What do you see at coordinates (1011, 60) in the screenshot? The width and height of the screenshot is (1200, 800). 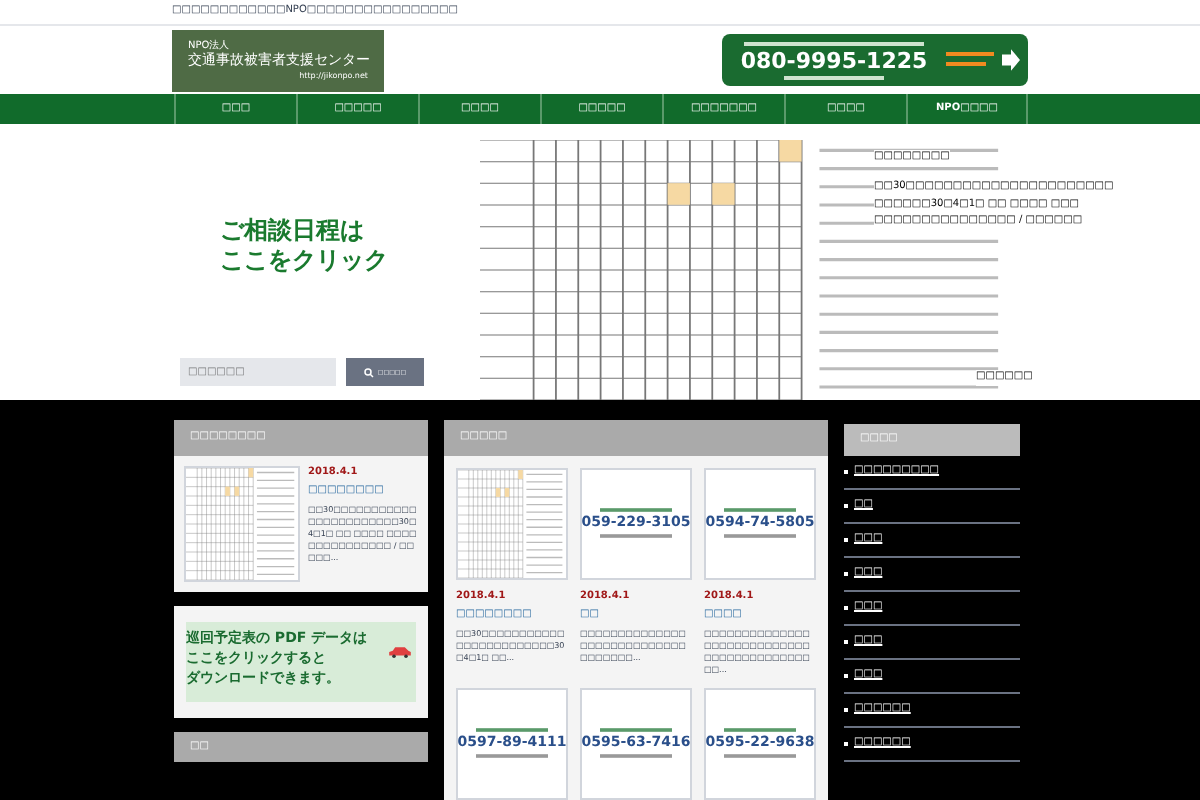 I see `arrow-icon` at bounding box center [1011, 60].